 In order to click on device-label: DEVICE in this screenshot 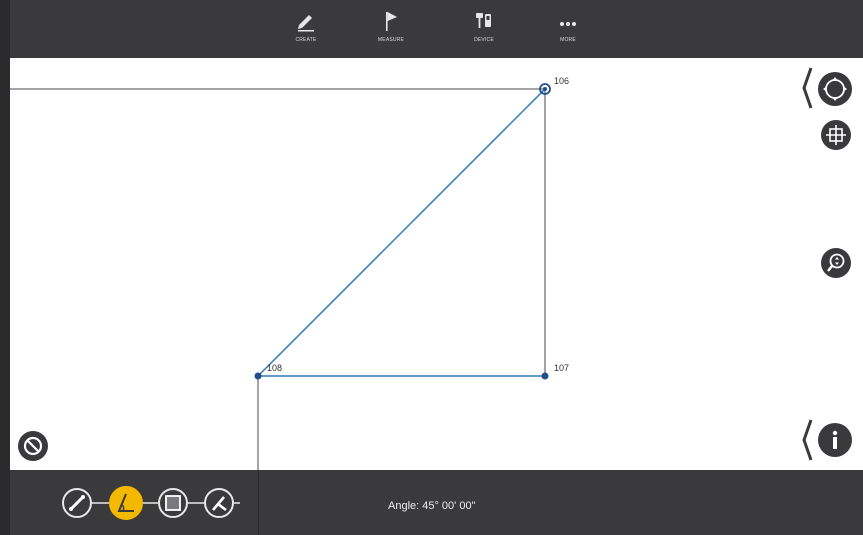, I will do `click(484, 40)`.